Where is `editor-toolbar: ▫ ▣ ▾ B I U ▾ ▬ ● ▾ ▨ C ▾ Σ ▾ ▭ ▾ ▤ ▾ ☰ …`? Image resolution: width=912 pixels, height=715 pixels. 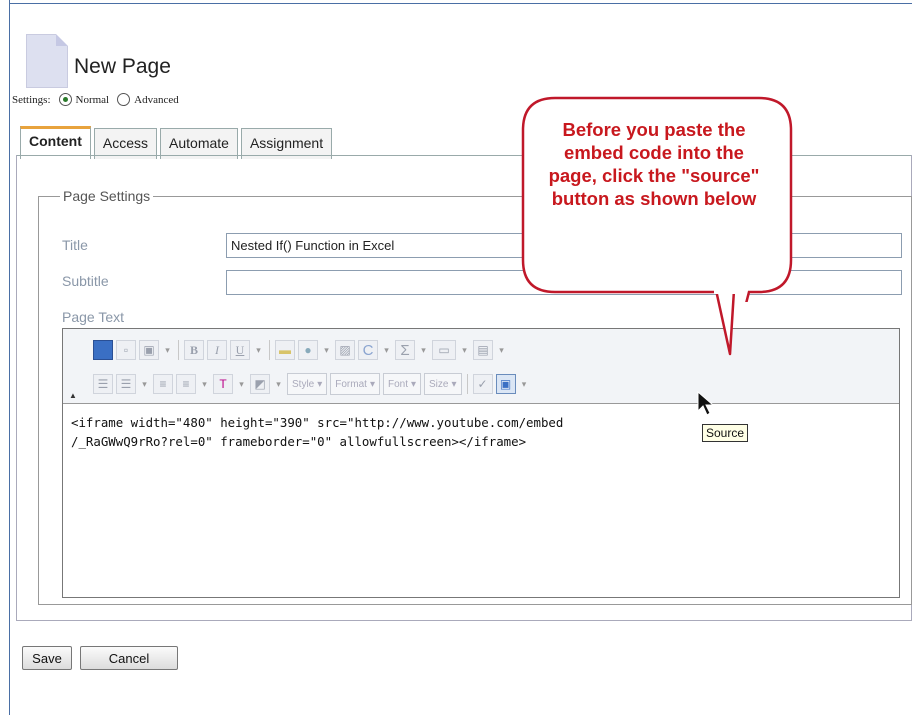 editor-toolbar: ▫ ▣ ▾ B I U ▾ ▬ ● ▾ ▨ C ▾ Σ ▾ ▭ ▾ ▤ ▾ ☰ … is located at coordinates (481, 366).